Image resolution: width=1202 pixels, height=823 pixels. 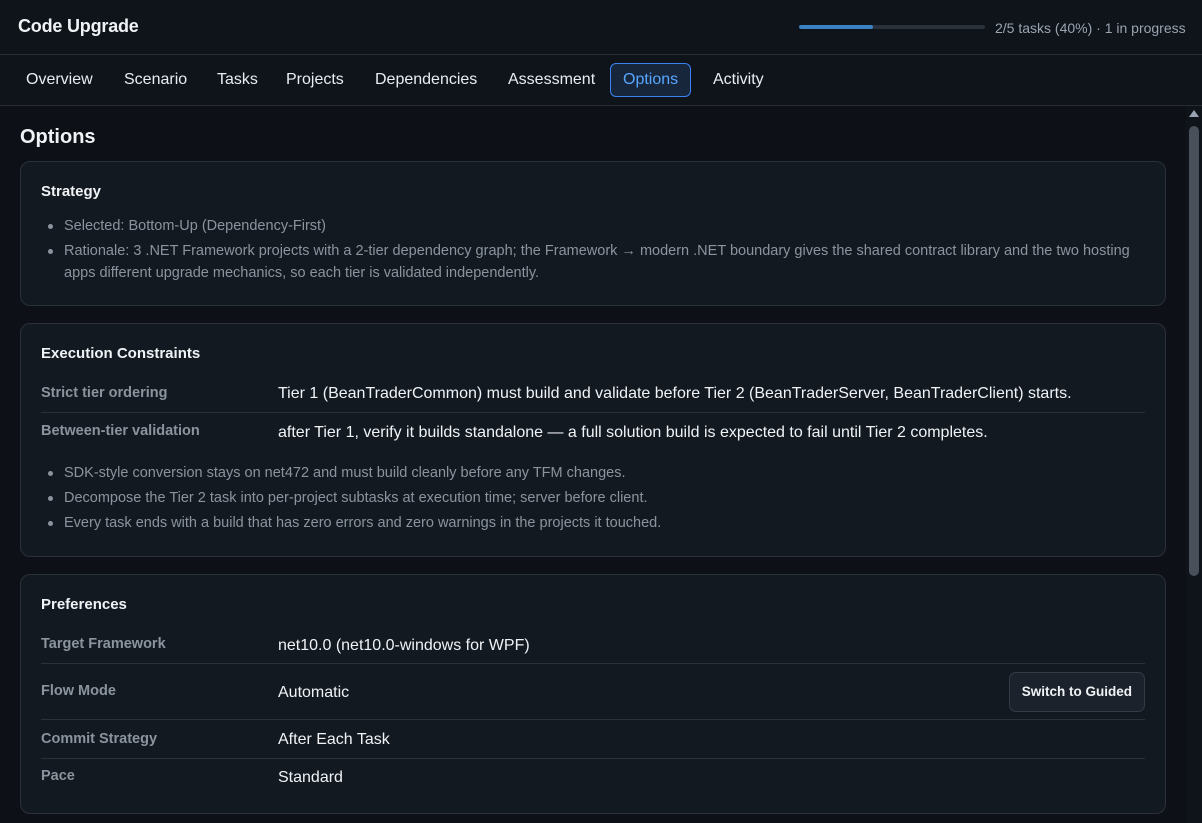 I want to click on tab-assessment: Assessment, so click(x=551, y=80).